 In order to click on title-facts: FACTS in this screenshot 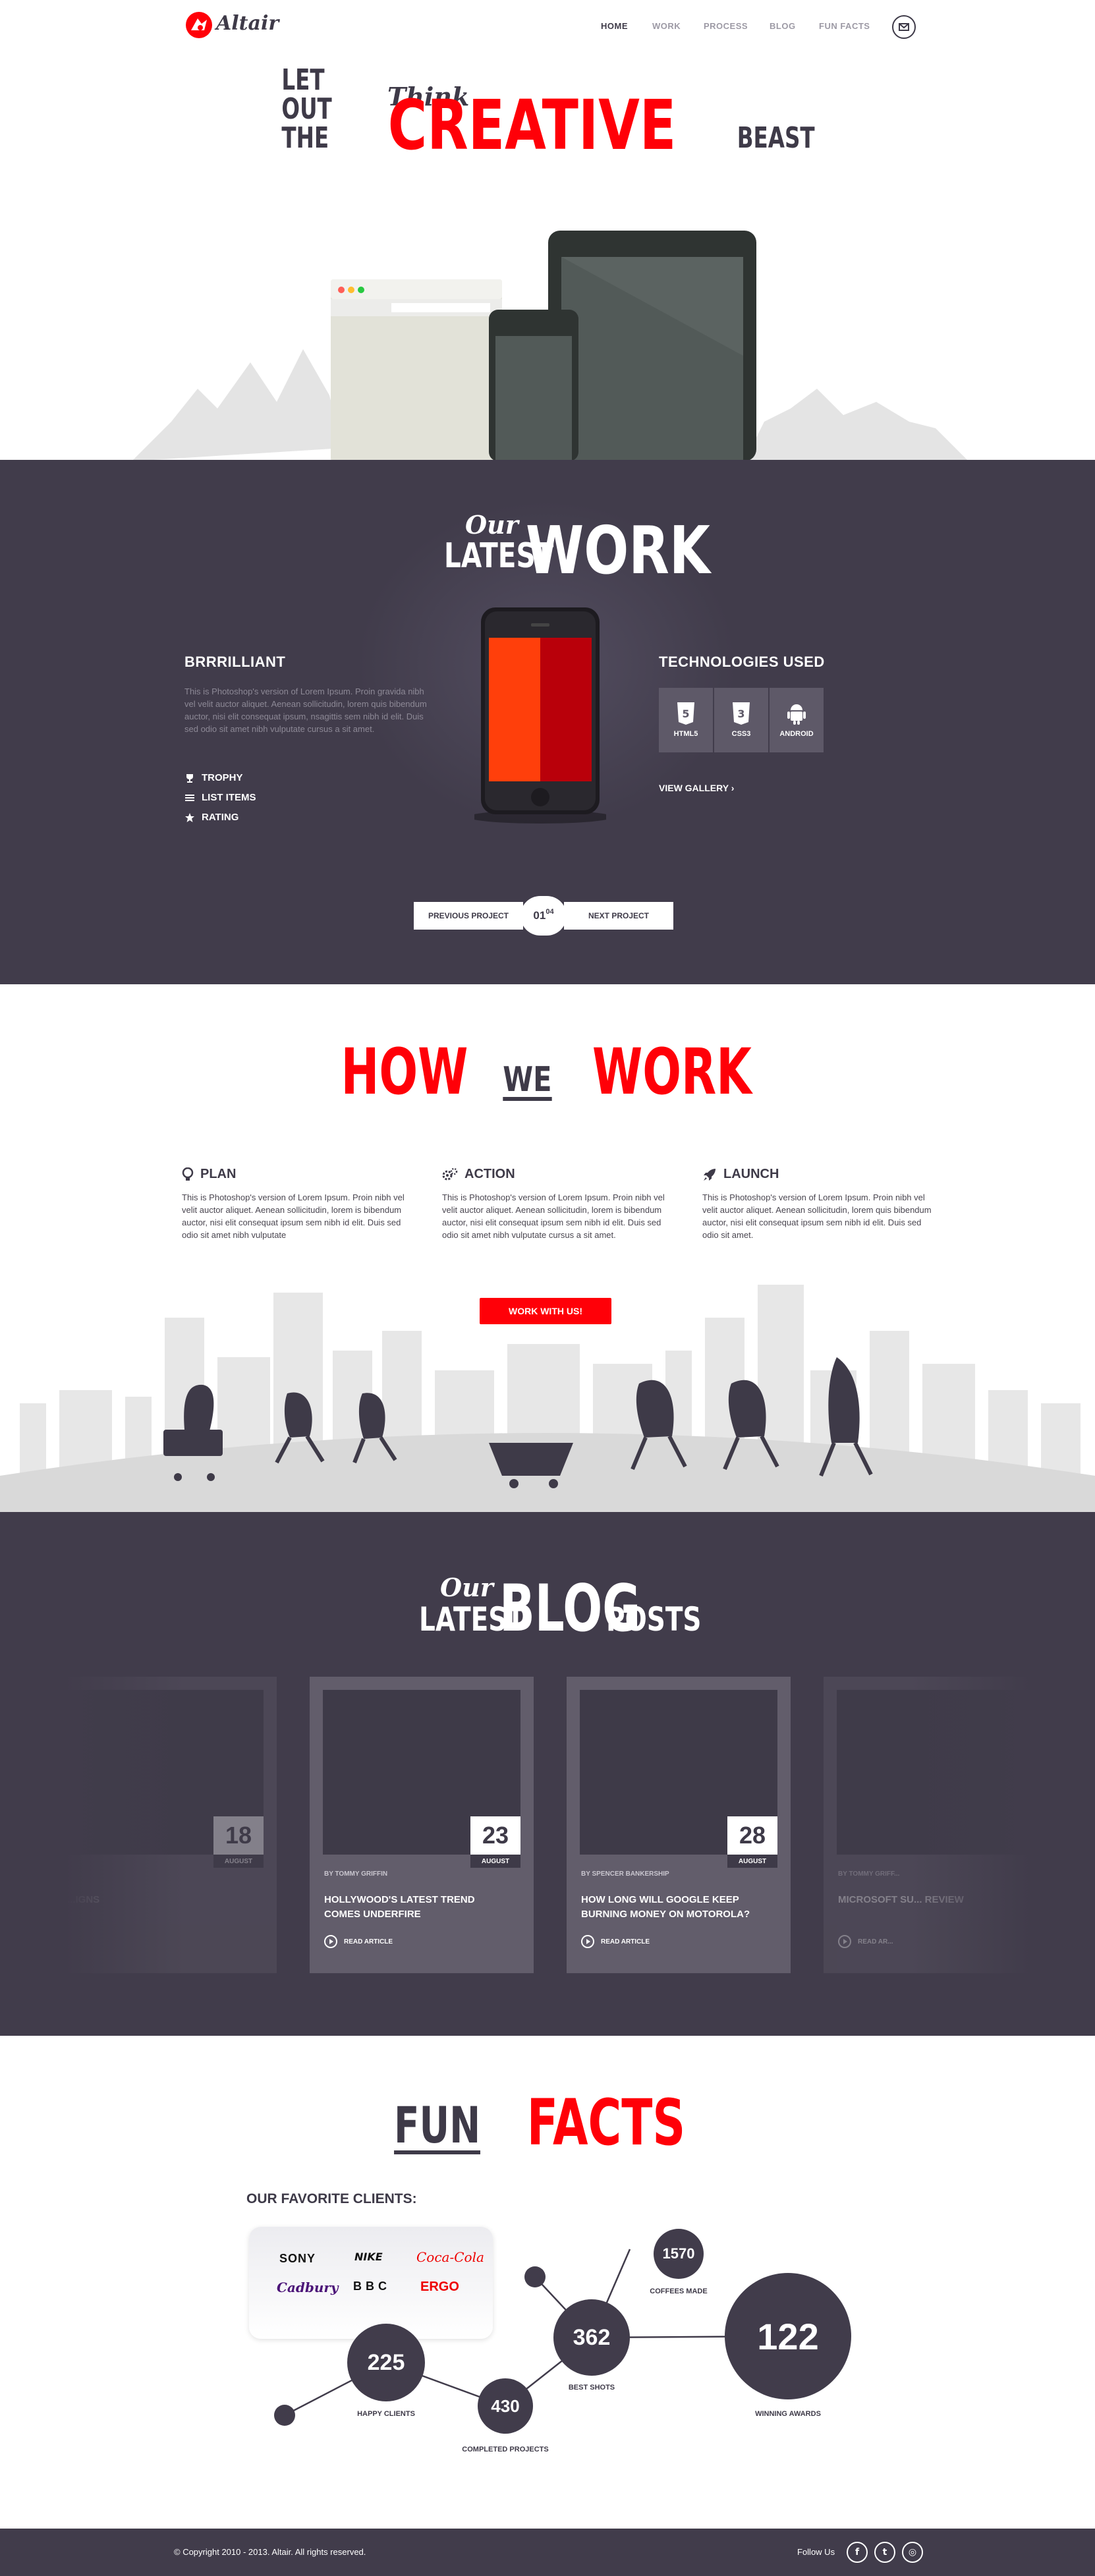, I will do `click(605, 2123)`.